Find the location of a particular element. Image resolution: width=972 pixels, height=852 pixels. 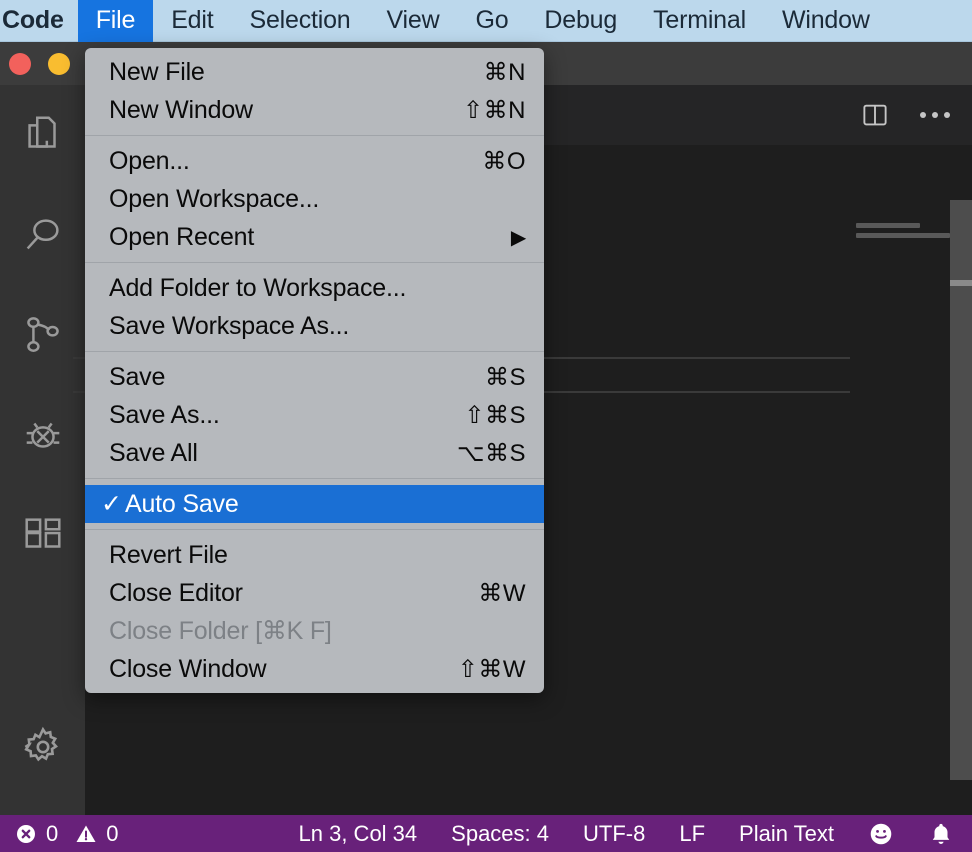

menu-item-accelerator: ⌘O is located at coordinates (504, 161).